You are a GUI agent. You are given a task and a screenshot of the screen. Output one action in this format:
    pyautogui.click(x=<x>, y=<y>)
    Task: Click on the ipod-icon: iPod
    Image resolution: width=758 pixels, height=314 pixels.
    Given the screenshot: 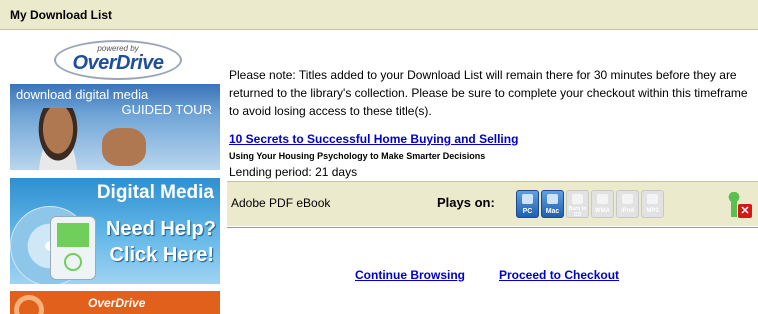 What is the action you would take?
    pyautogui.click(x=627, y=204)
    